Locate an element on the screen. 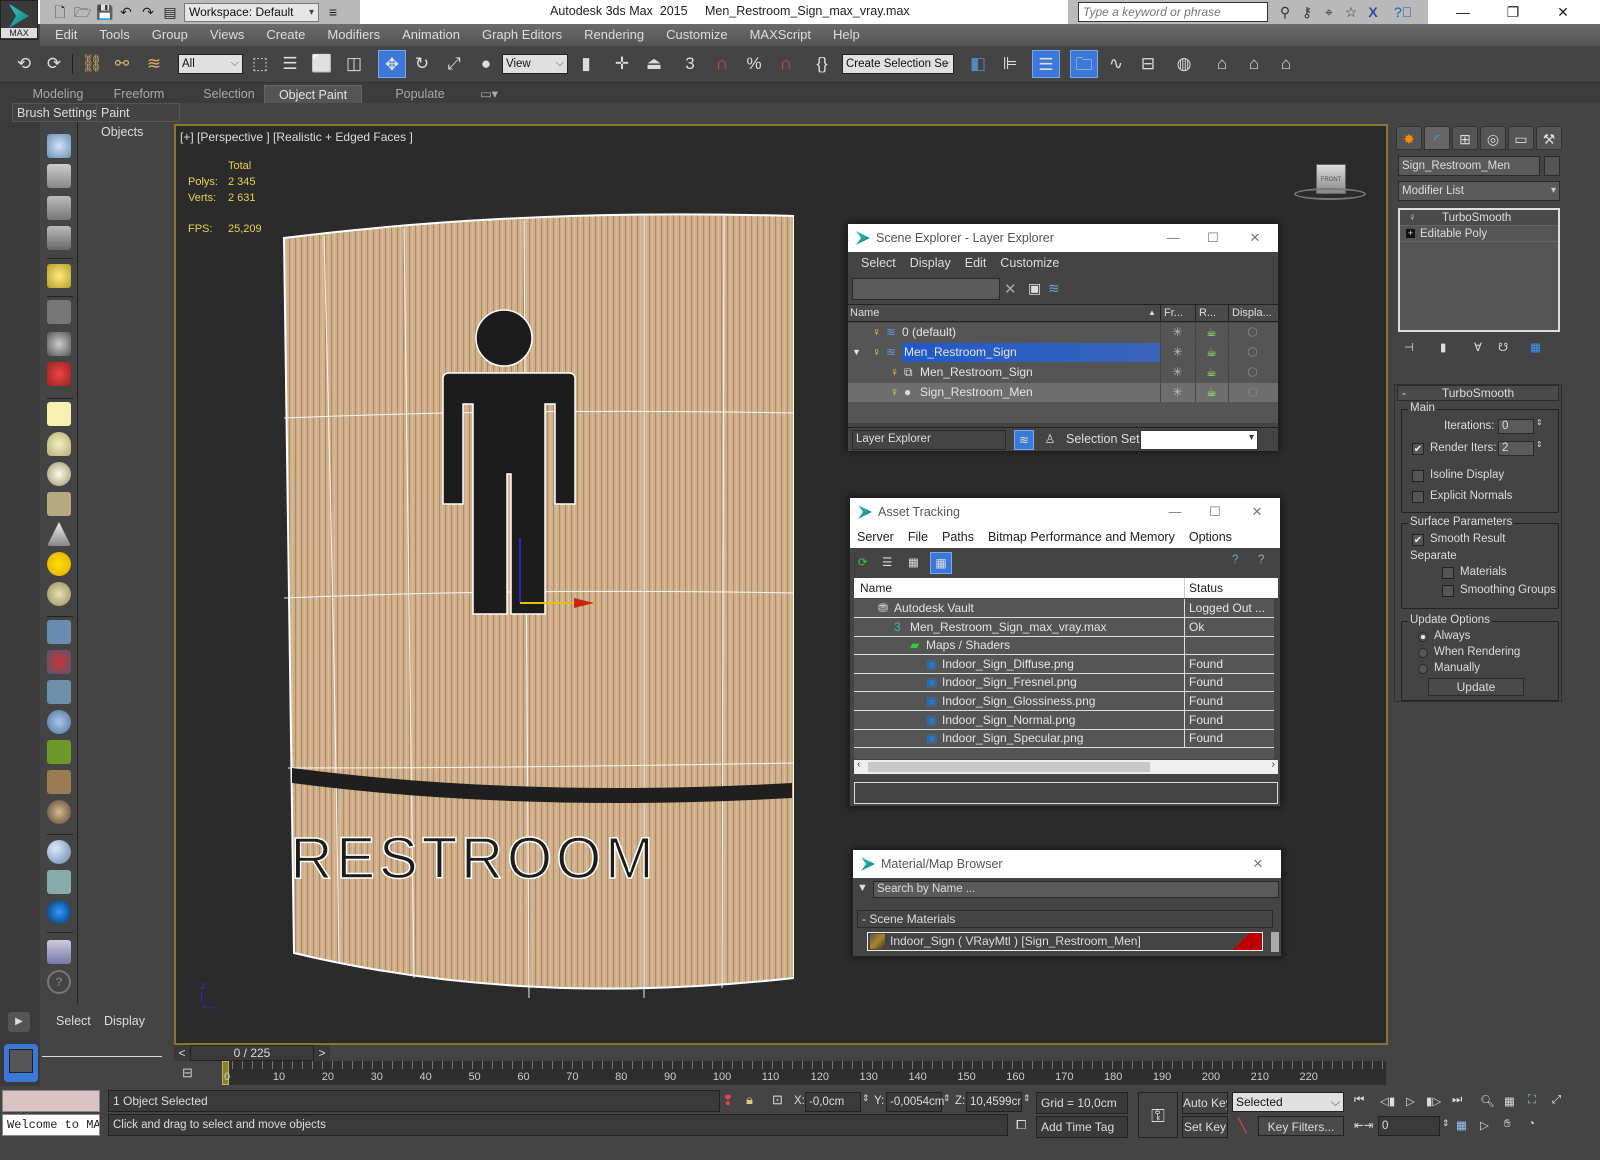 The image size is (1600, 1160). key-mode-dropdown: Selected ⌵ is located at coordinates (1288, 1102).